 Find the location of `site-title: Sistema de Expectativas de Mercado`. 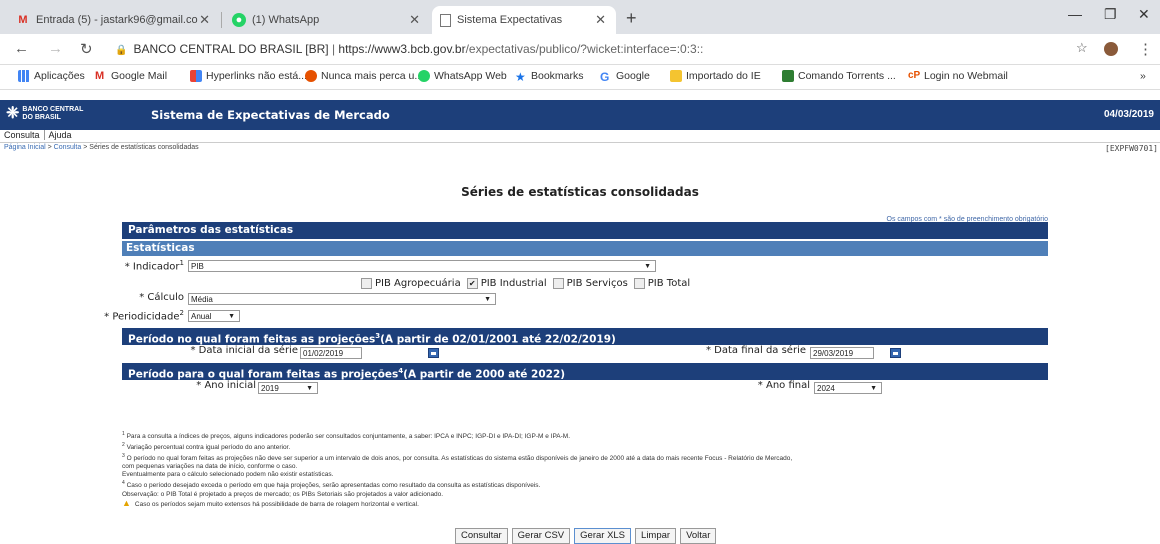

site-title: Sistema de Expectativas de Mercado is located at coordinates (270, 115).